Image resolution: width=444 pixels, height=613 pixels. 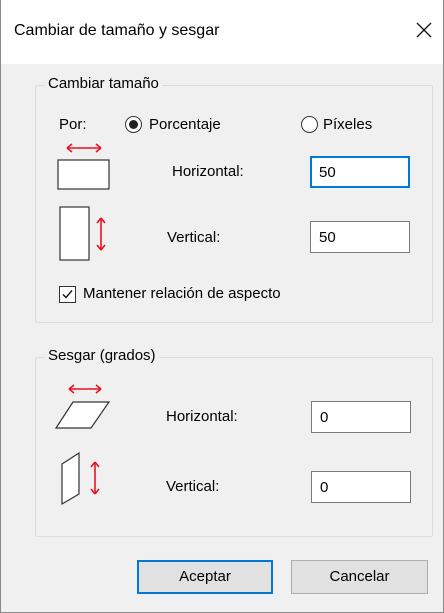 What do you see at coordinates (82, 406) in the screenshot?
I see `skew-horizontal-icon` at bounding box center [82, 406].